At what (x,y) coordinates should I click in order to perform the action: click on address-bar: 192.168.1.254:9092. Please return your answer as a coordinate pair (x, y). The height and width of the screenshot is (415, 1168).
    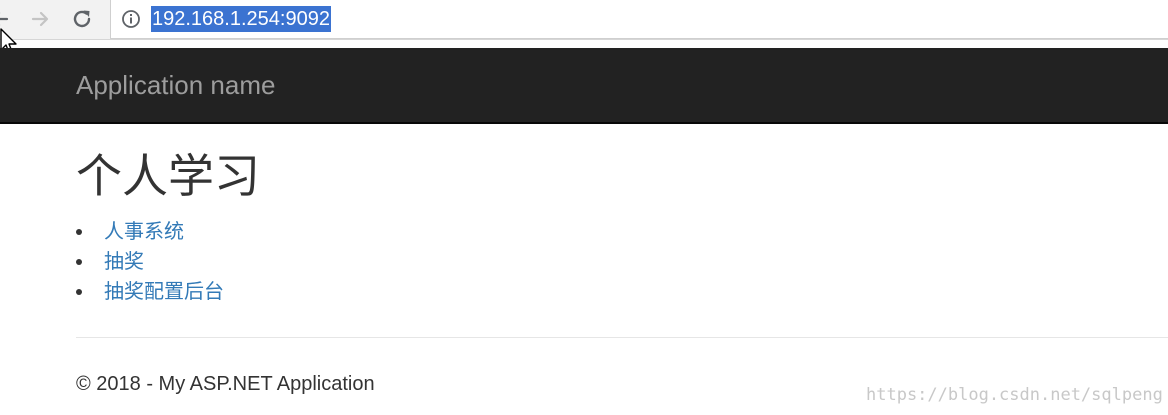
    Looking at the image, I should click on (639, 19).